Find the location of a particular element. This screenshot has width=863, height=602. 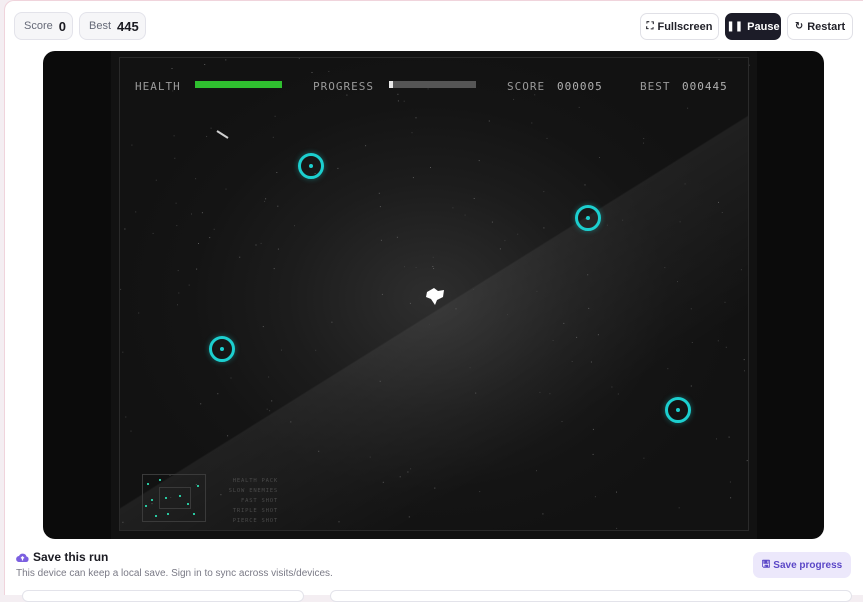

hud-score-label: SCORE is located at coordinates (526, 86).